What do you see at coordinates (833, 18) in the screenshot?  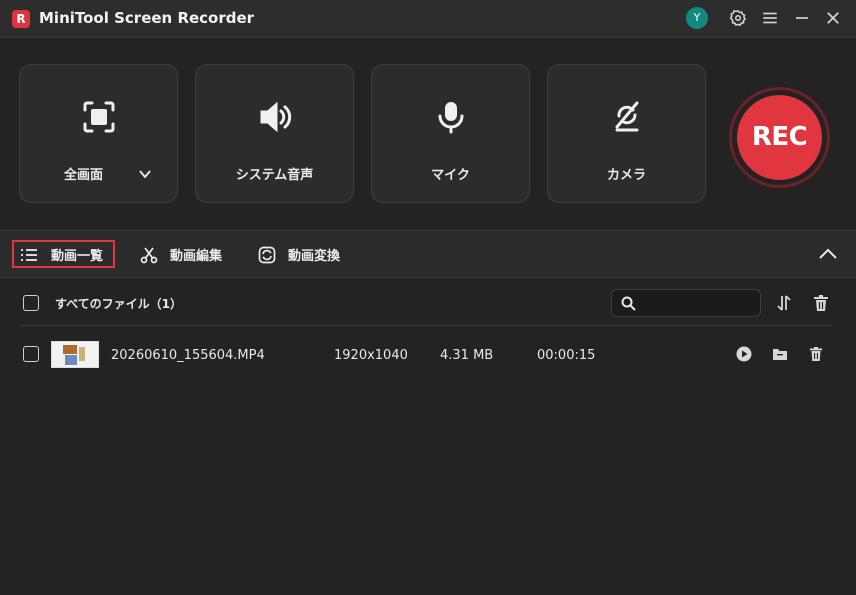 I see `close-icon` at bounding box center [833, 18].